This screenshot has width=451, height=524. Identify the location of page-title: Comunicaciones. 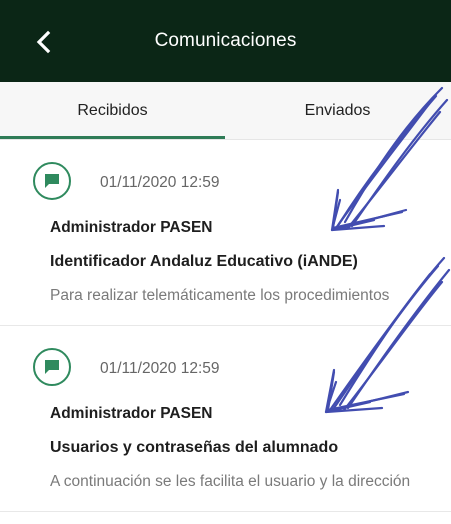
(225, 40).